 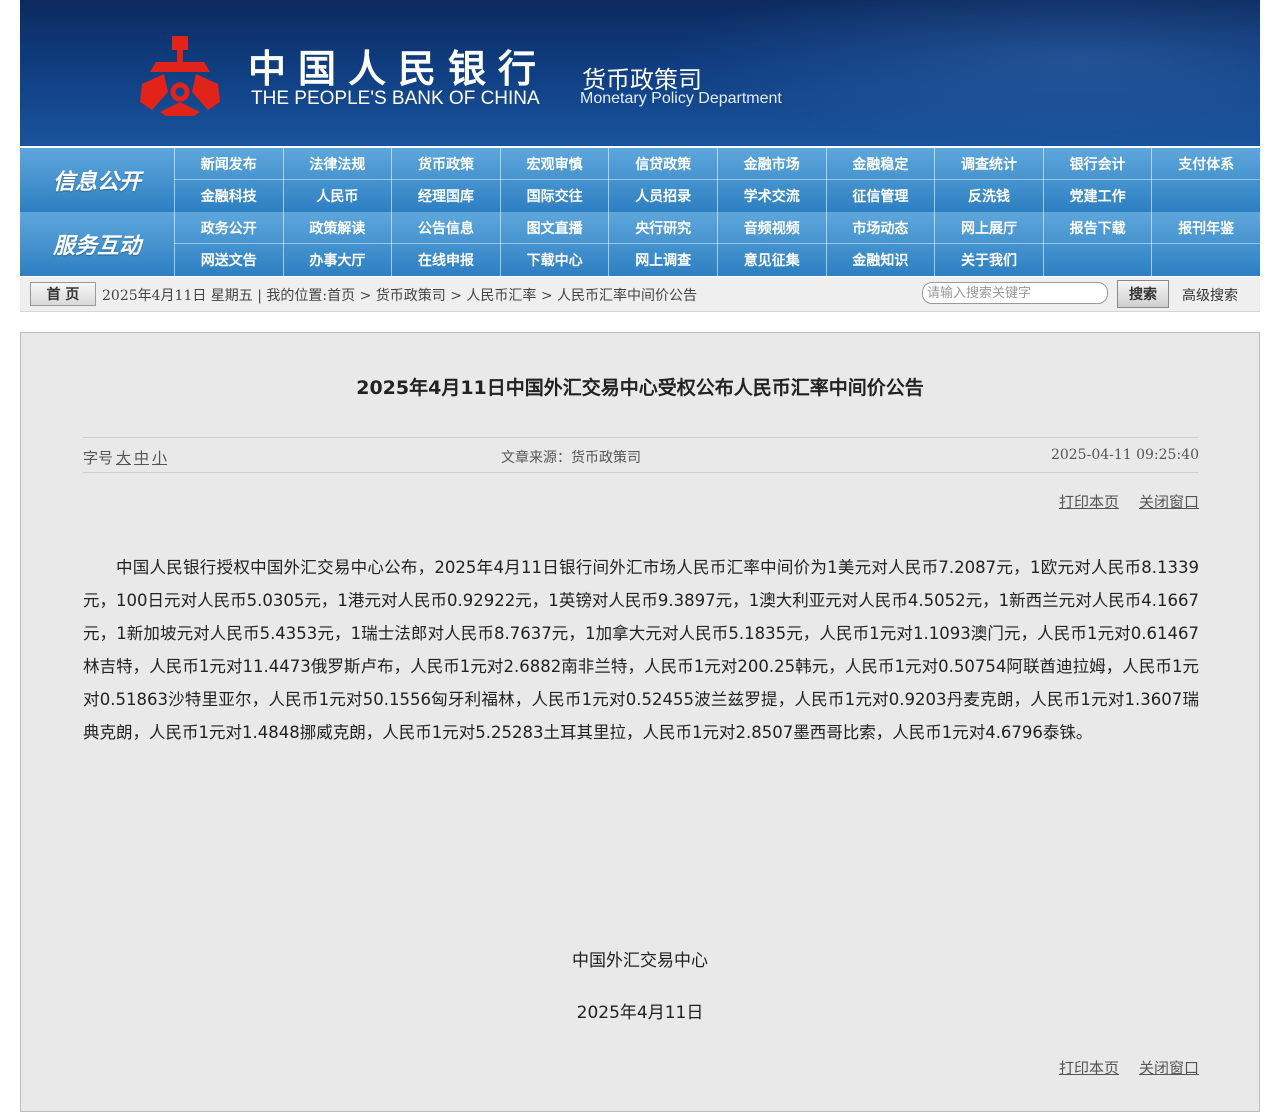 What do you see at coordinates (228, 228) in the screenshot?
I see `nav-item: 政务公开` at bounding box center [228, 228].